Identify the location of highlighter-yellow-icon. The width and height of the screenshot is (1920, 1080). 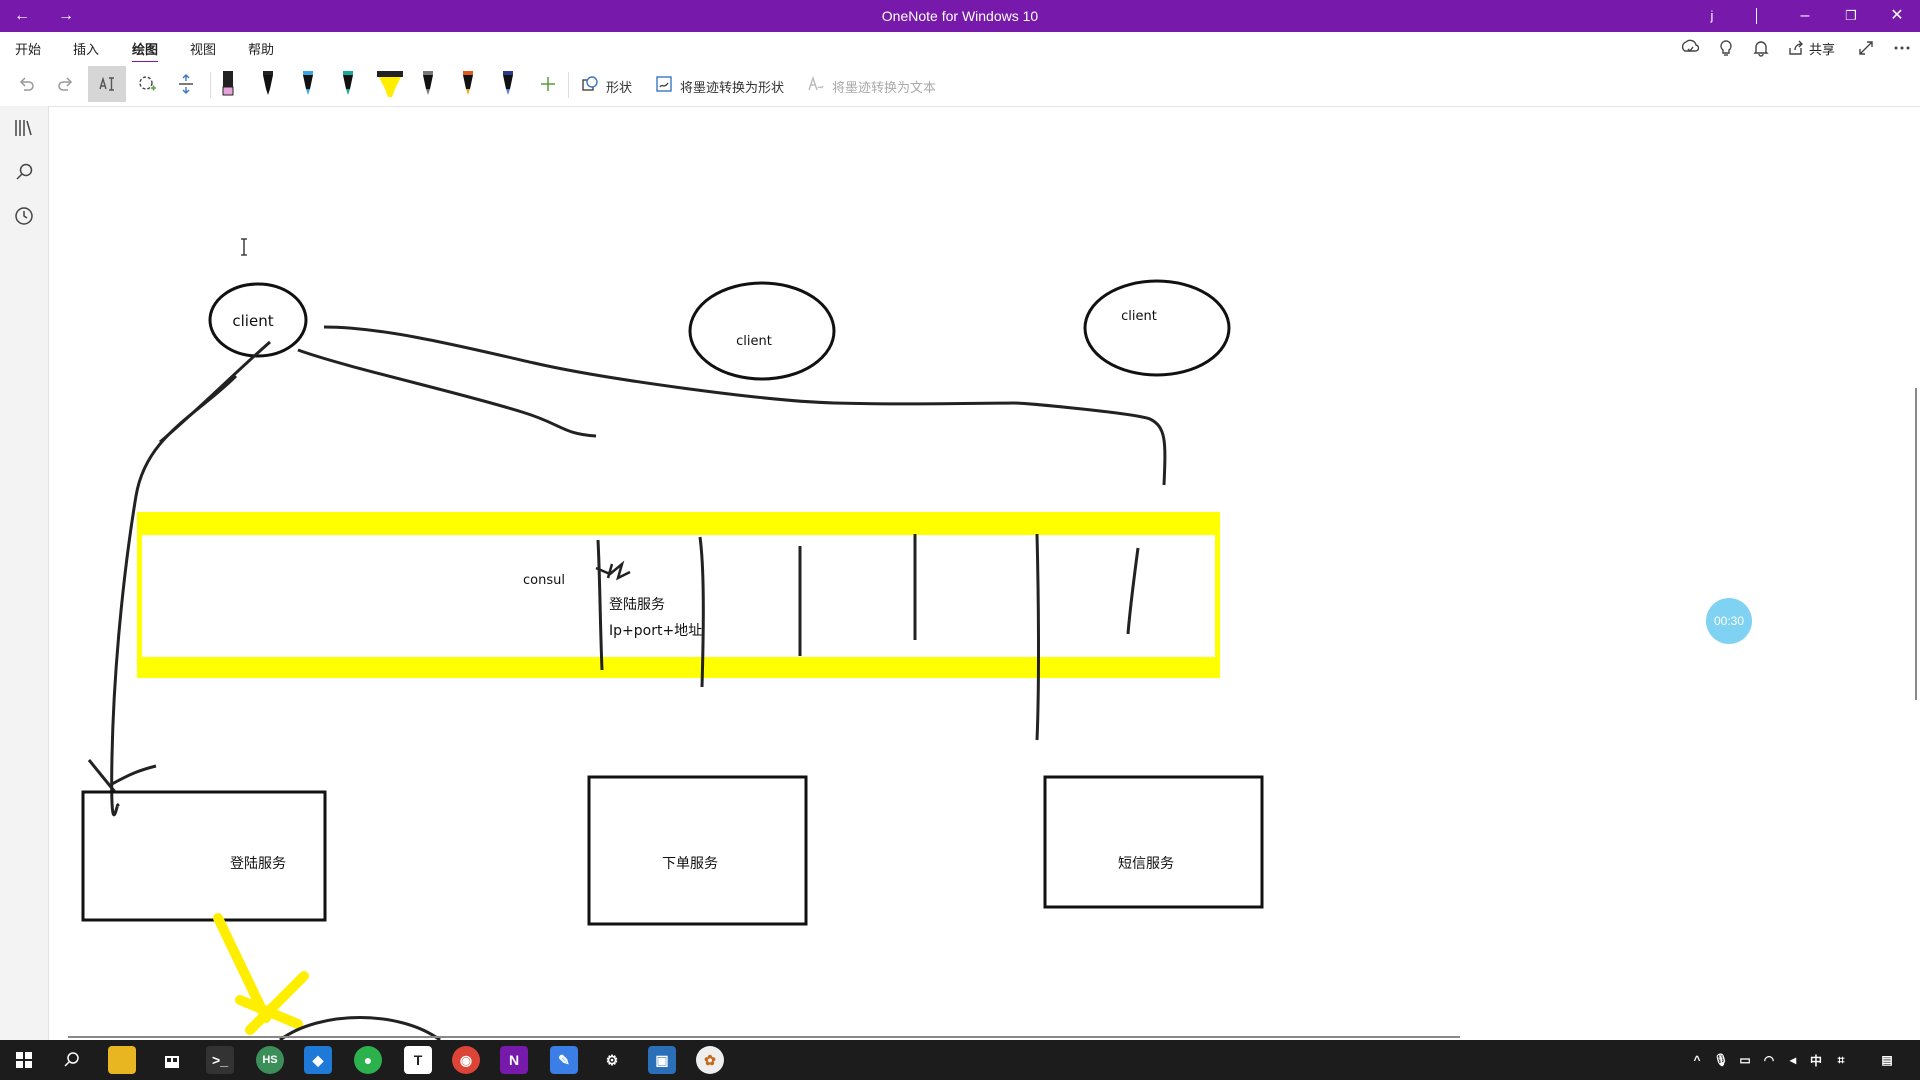
(390, 84).